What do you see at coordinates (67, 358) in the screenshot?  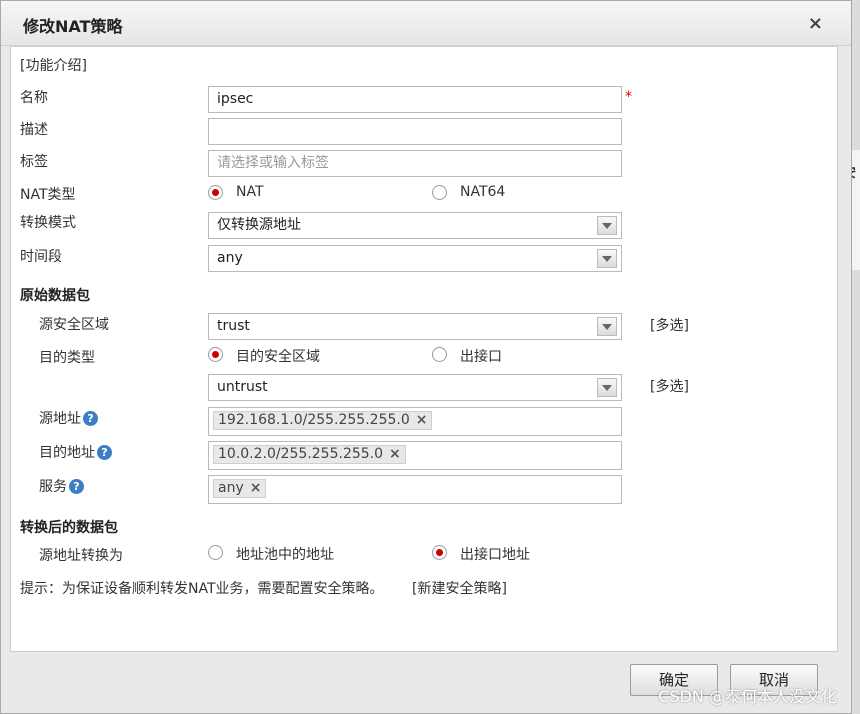 I see `destination-type-label: 目的类型` at bounding box center [67, 358].